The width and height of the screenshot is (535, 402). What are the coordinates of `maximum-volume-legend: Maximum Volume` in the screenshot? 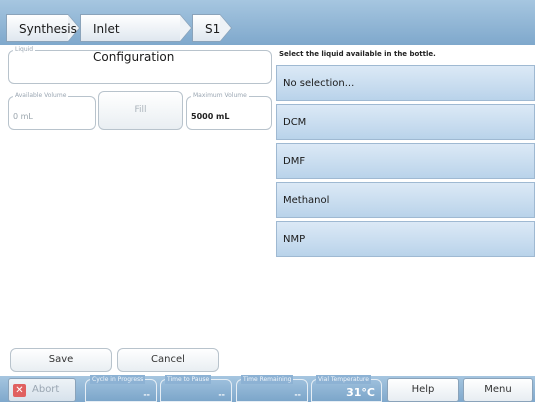 It's located at (220, 96).